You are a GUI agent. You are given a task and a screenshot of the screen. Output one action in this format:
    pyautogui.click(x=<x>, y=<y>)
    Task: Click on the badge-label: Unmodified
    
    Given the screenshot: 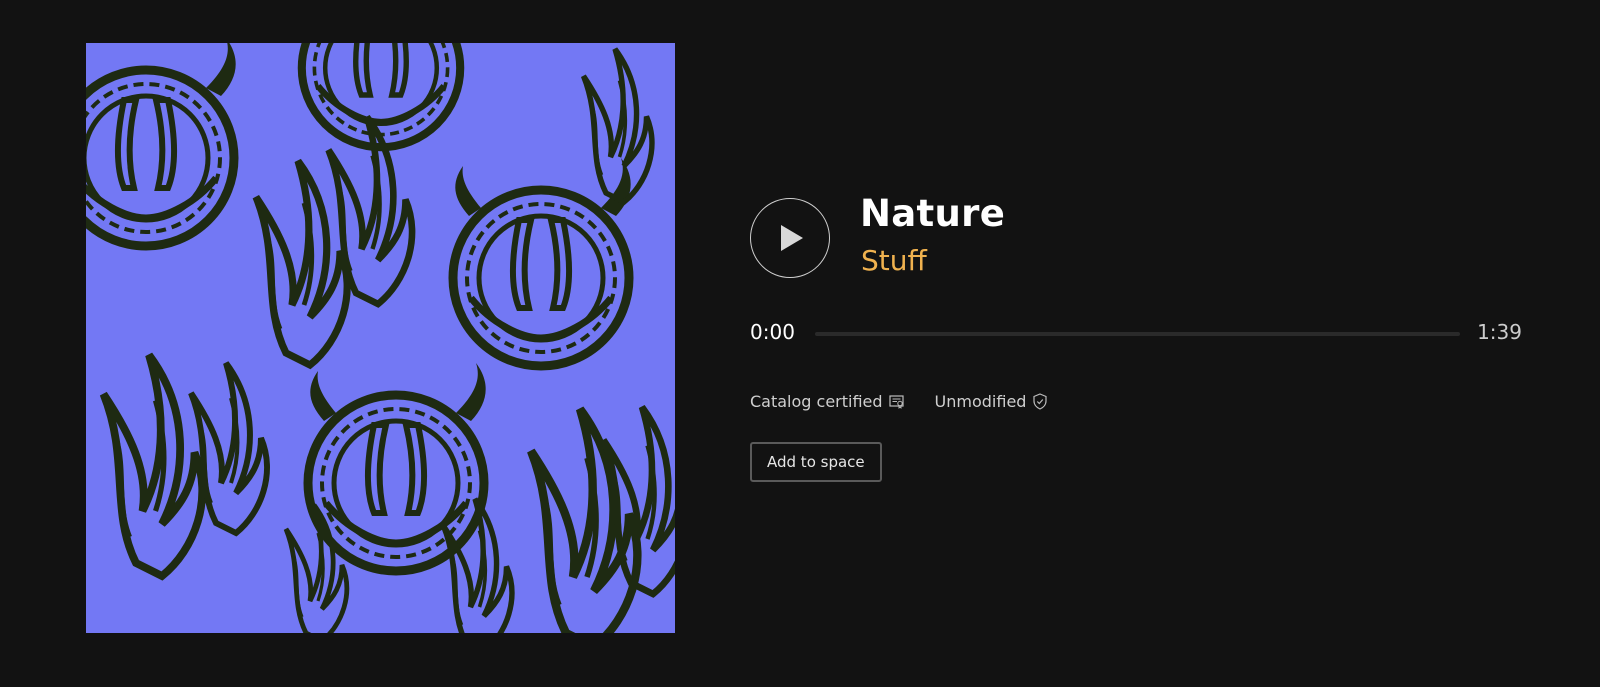 What is the action you would take?
    pyautogui.click(x=980, y=401)
    